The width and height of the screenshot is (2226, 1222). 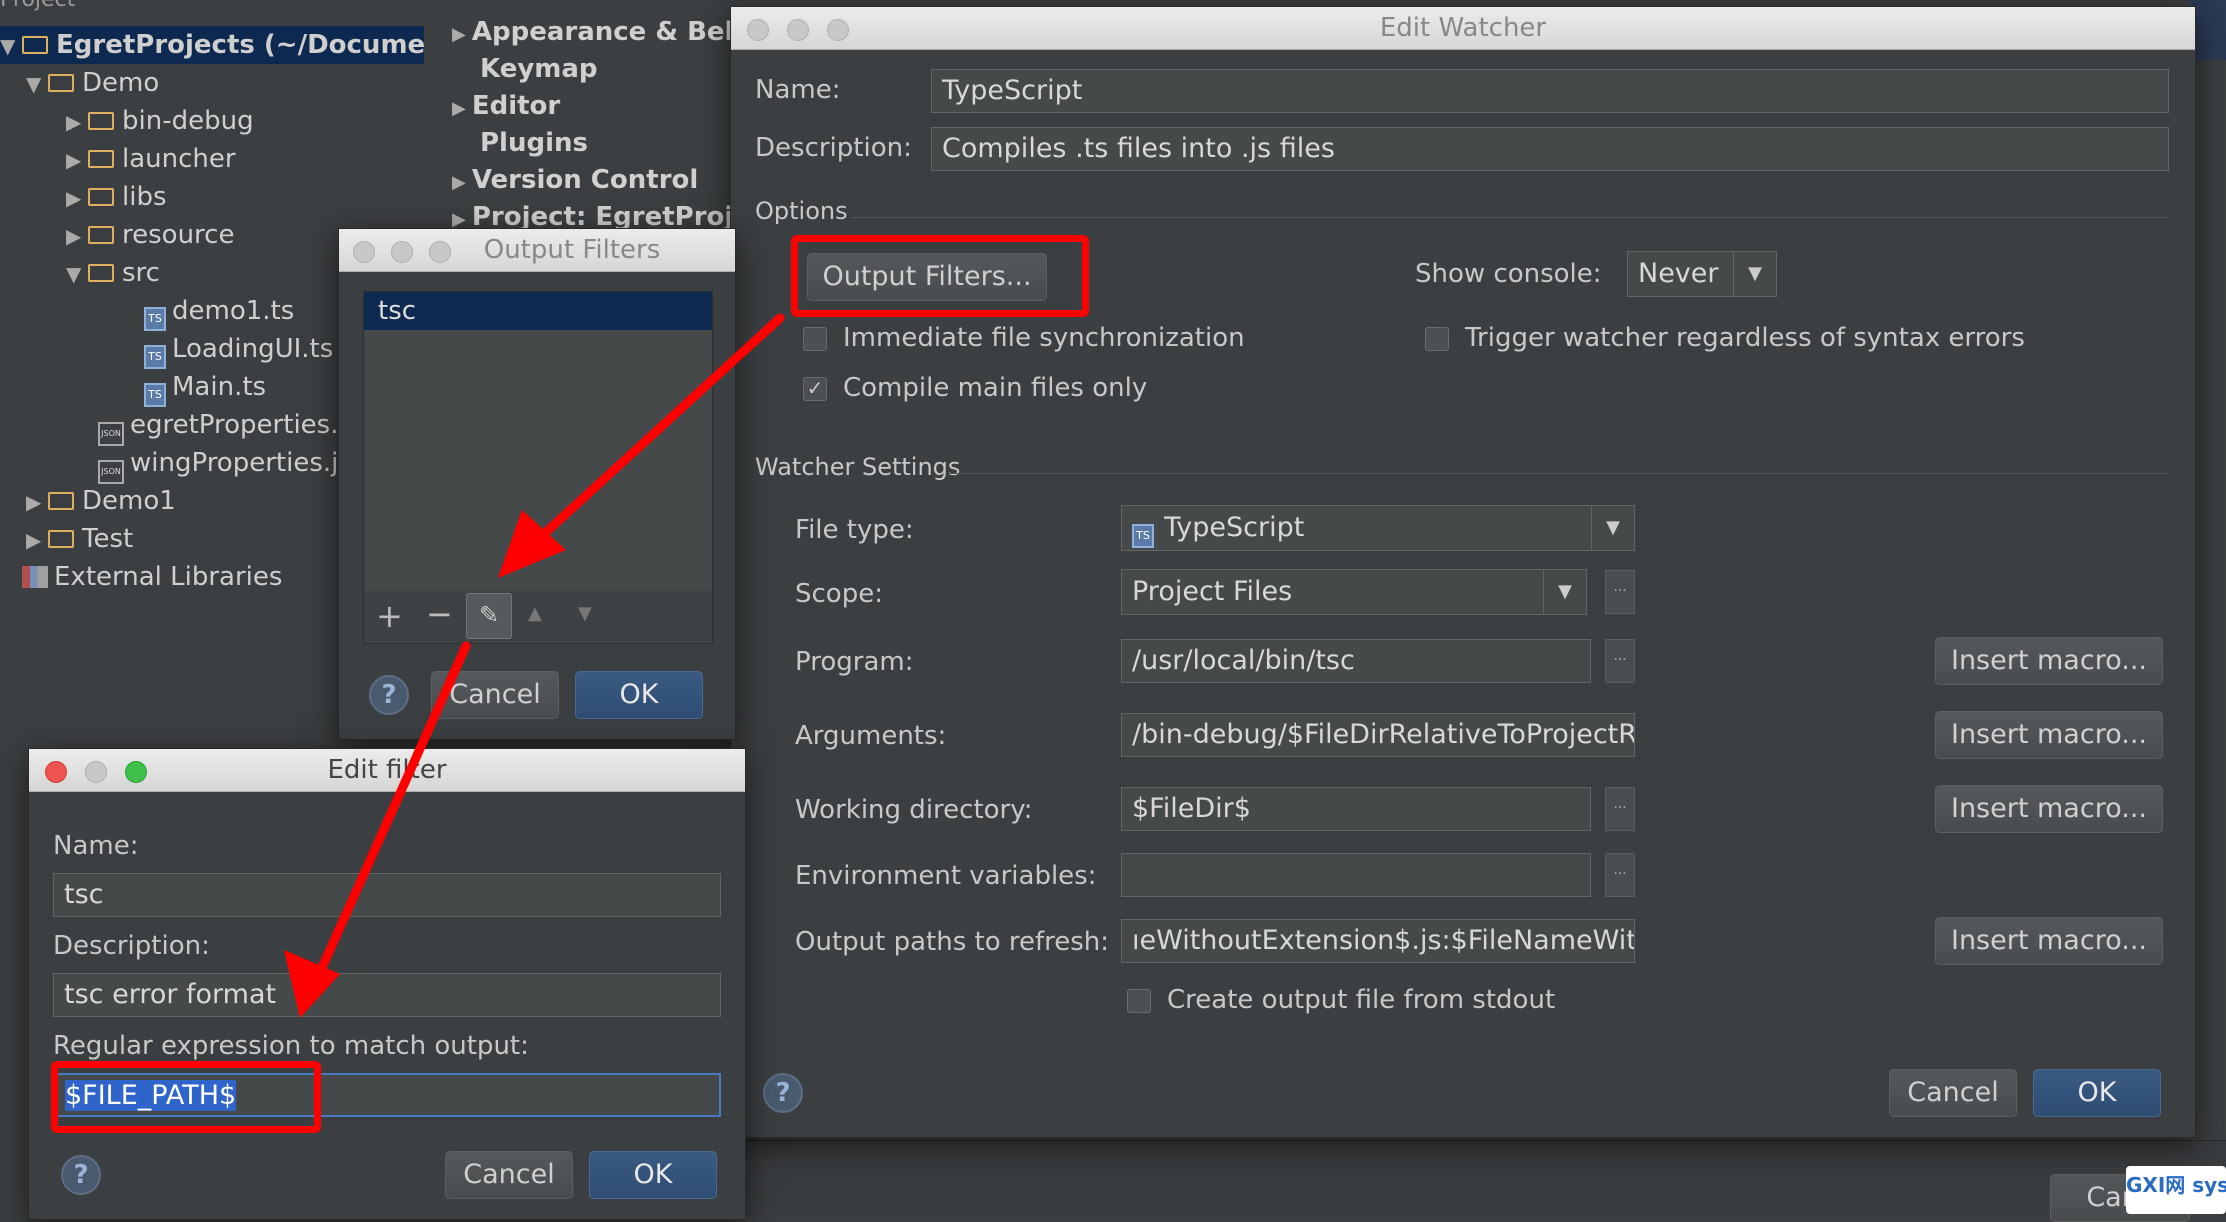 I want to click on nav-item-plugins: Plugins, so click(x=534, y=143).